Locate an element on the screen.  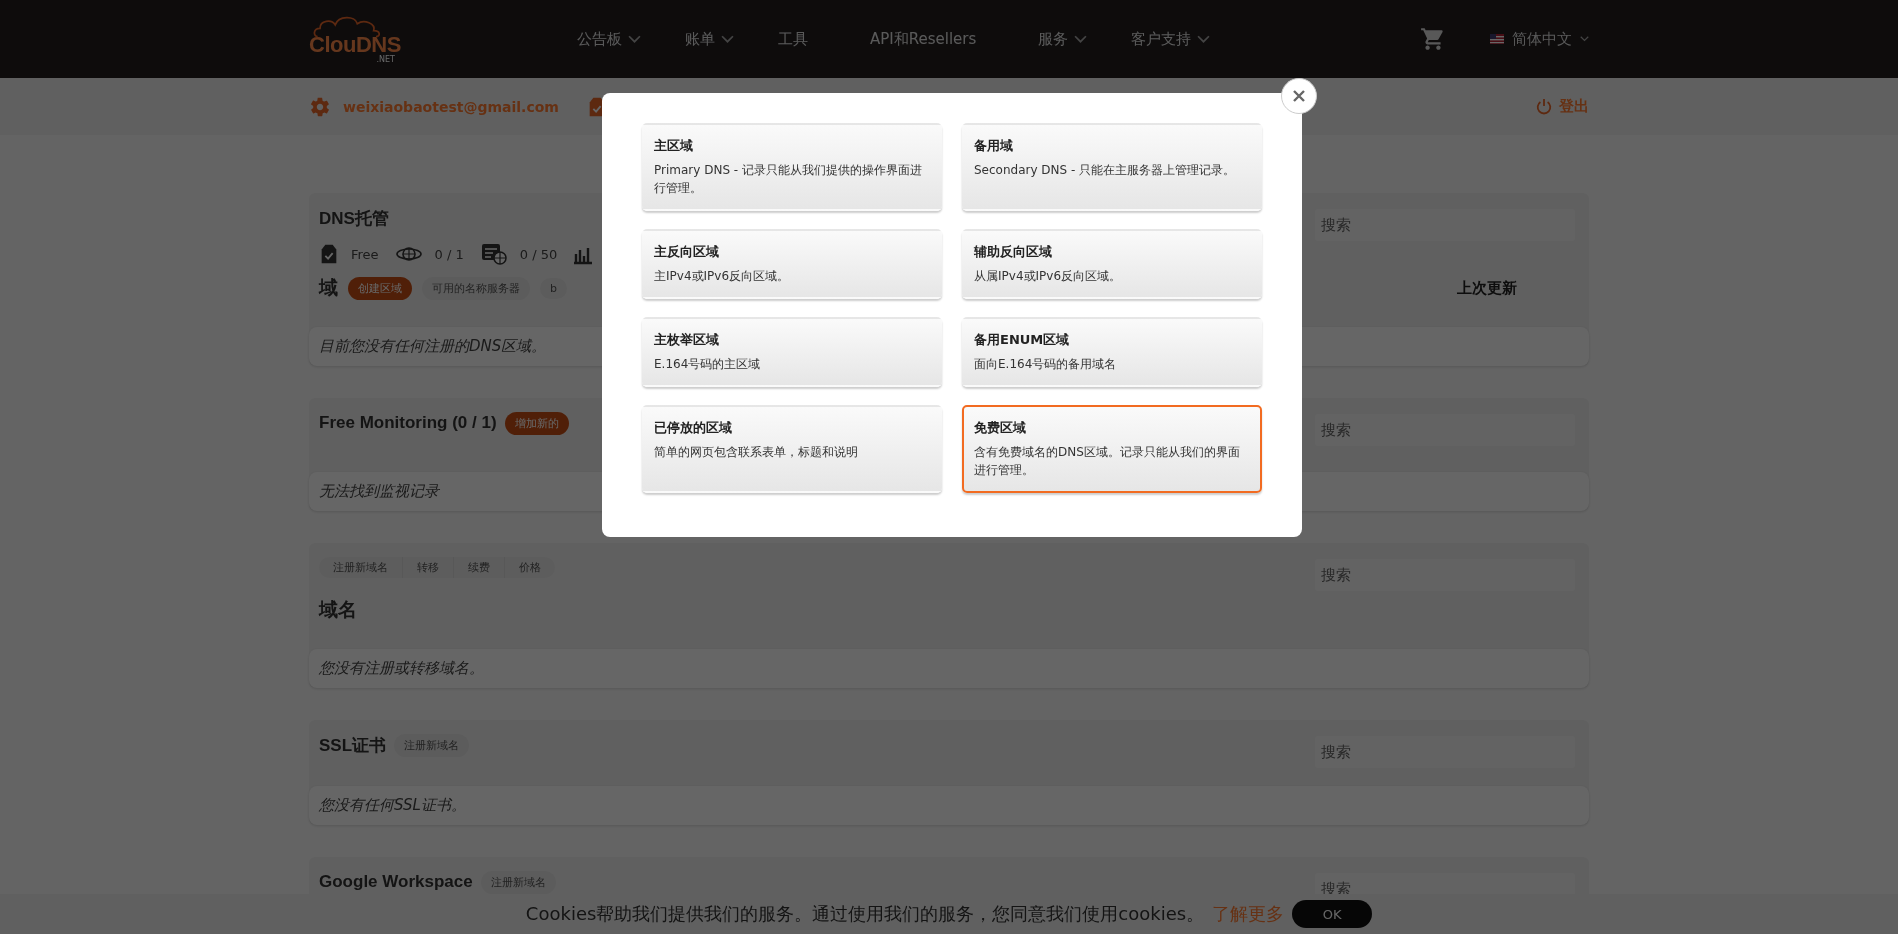
logout-link: 登出 is located at coordinates (1562, 106).